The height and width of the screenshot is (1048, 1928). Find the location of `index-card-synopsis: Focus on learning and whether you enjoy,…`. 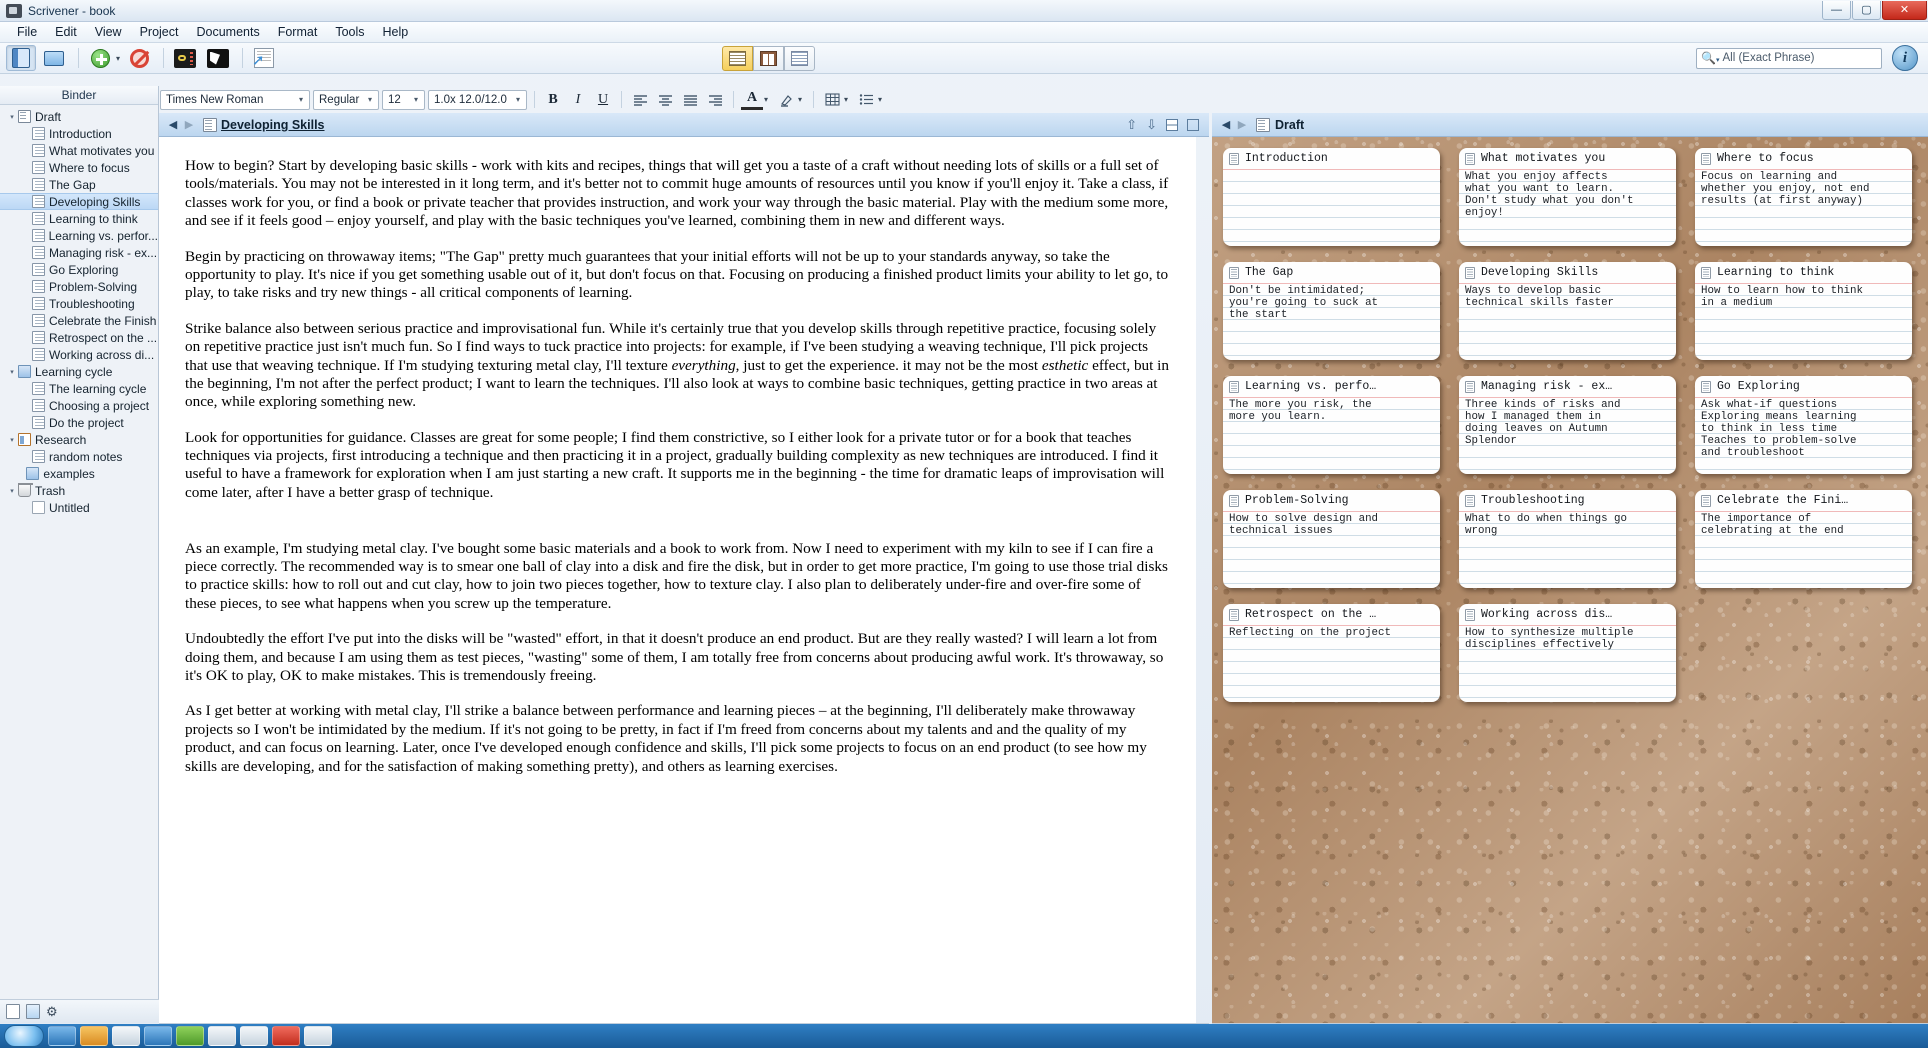

index-card-synopsis: Focus on learning and whether you enjoy,… is located at coordinates (1803, 208).